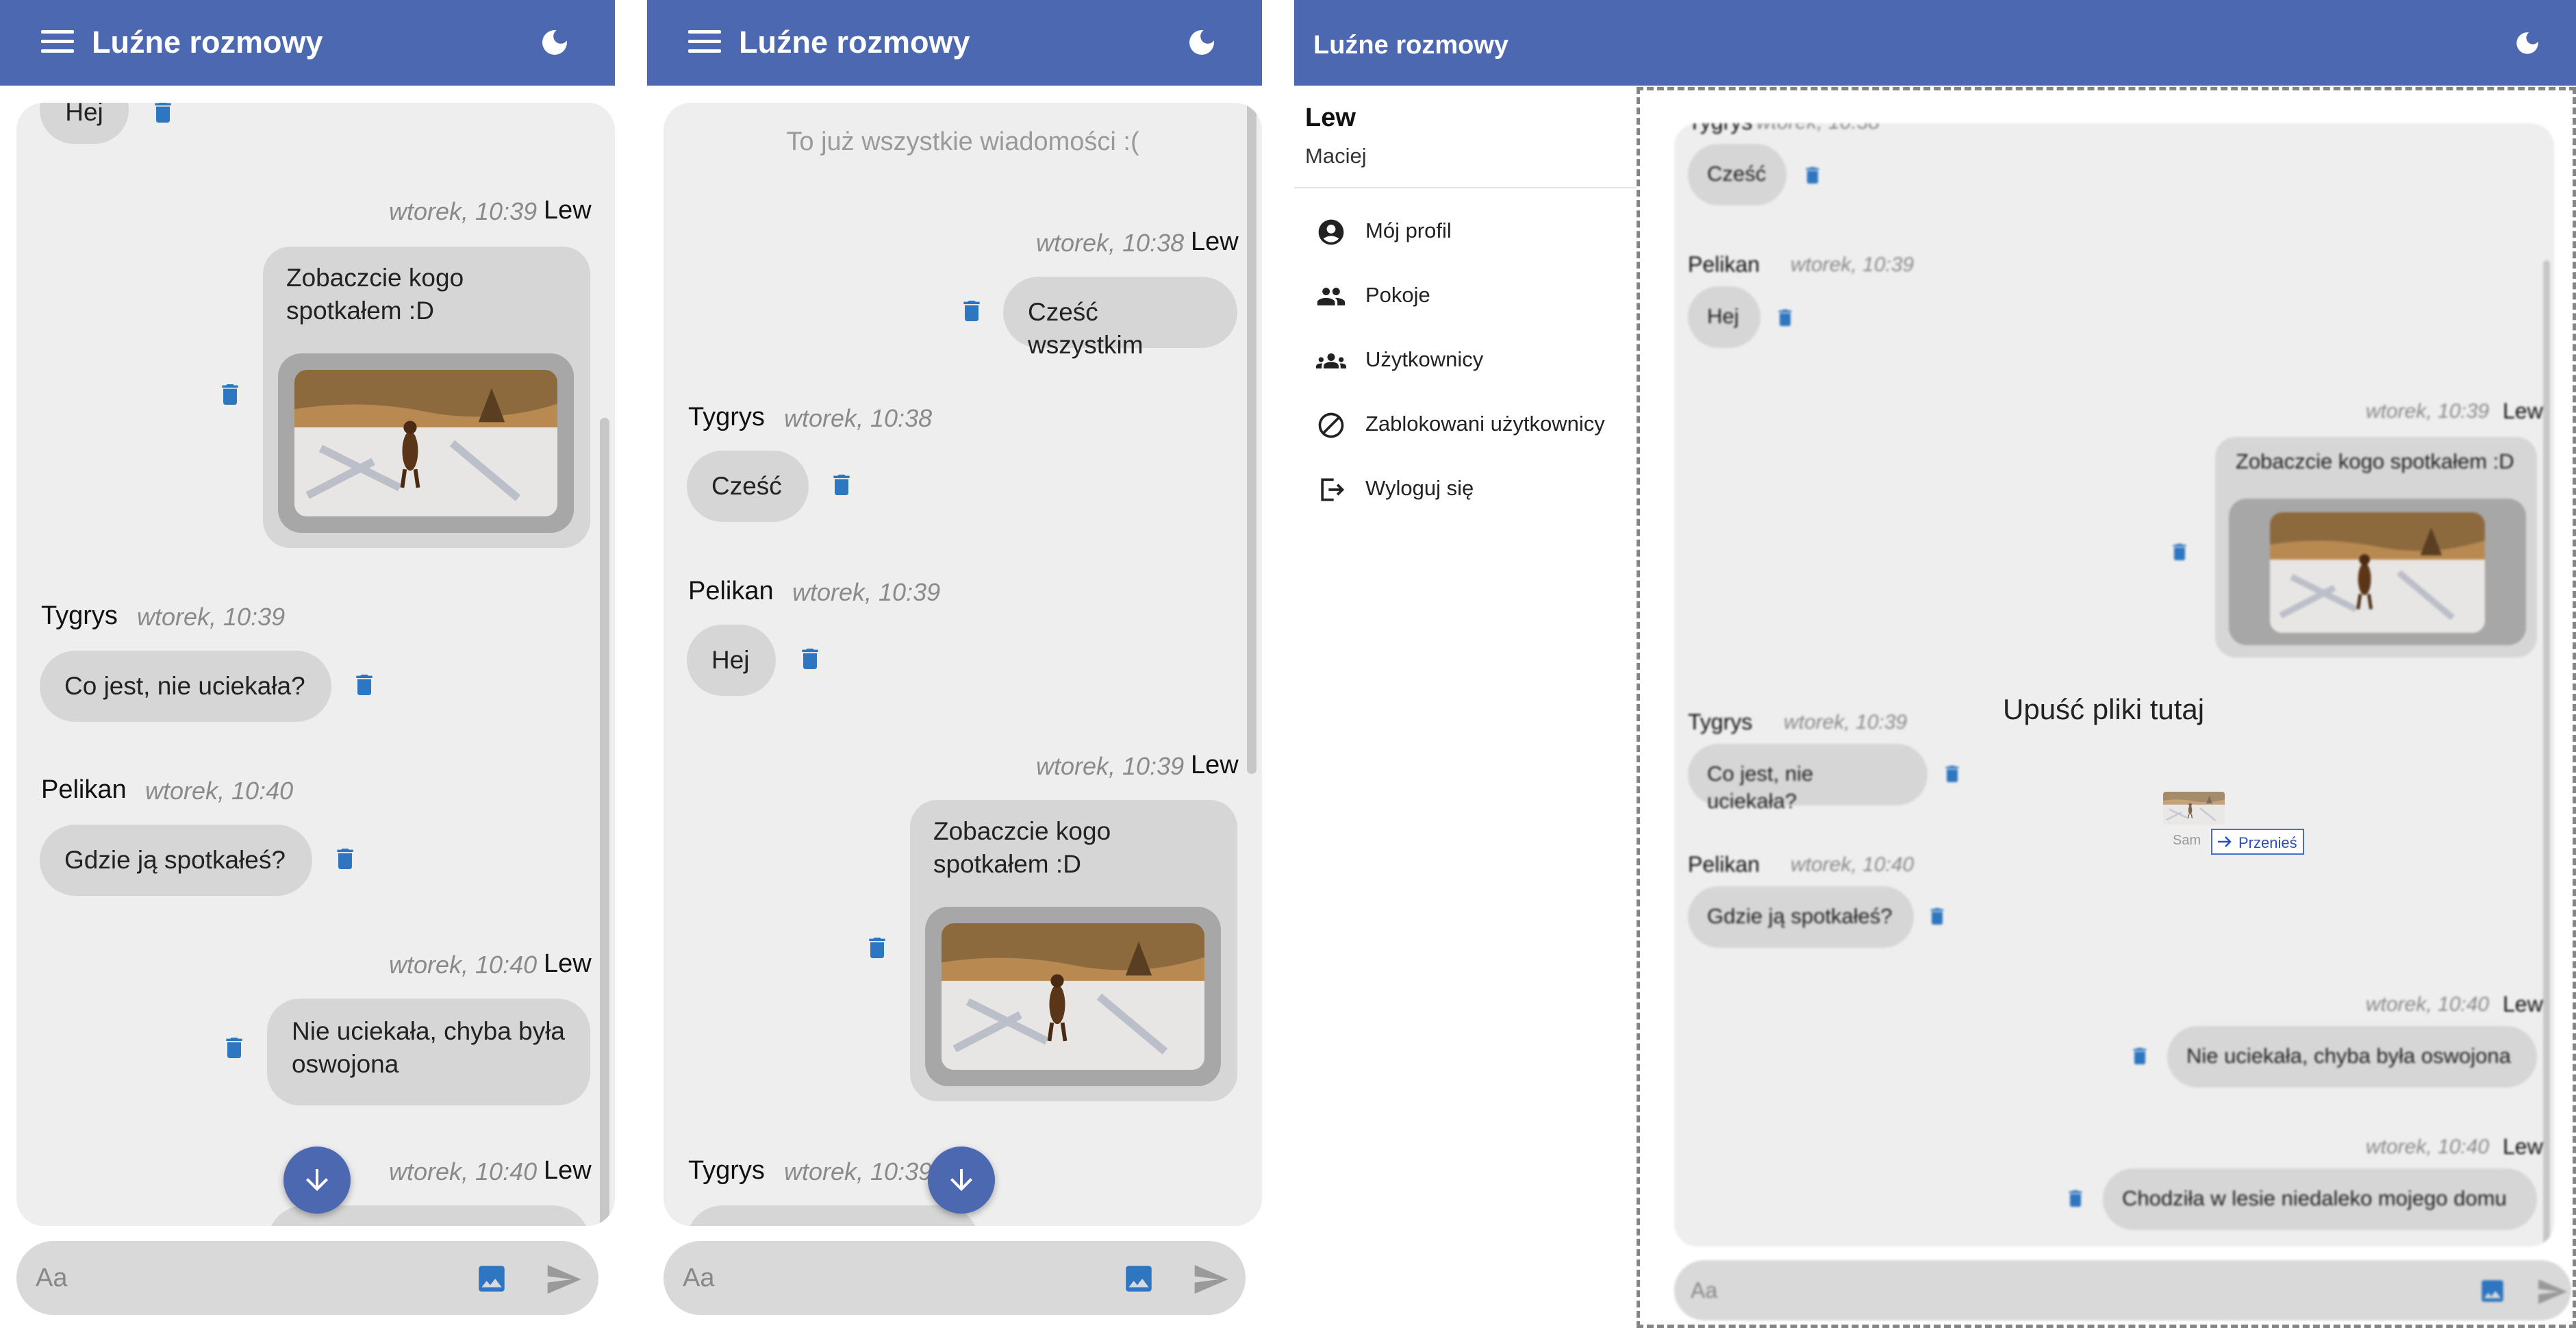 This screenshot has width=2576, height=1328. I want to click on message-bubble: Co jest, nie uciekała?, so click(1808, 778).